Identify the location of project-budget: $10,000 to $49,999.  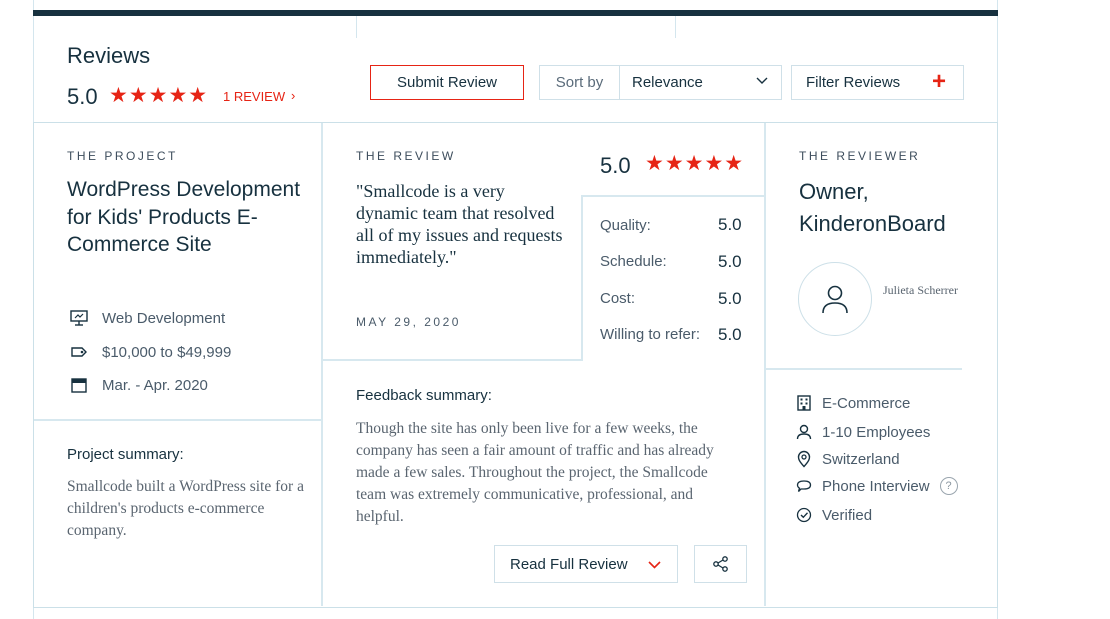
(150, 352).